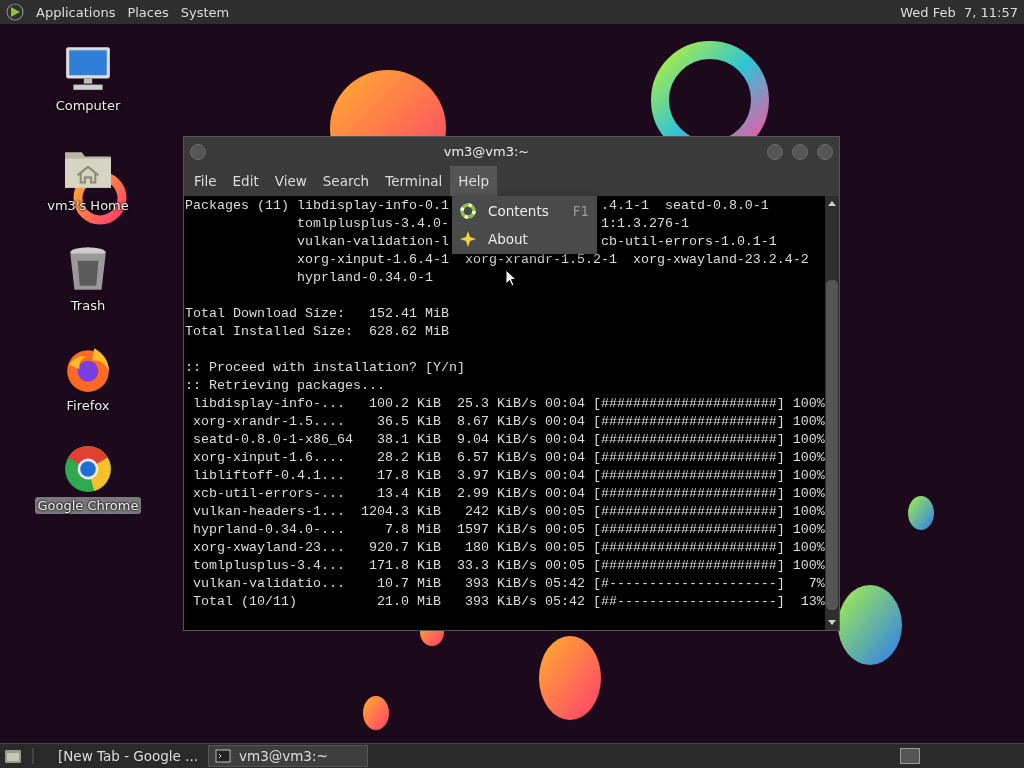 The height and width of the screenshot is (768, 1024). What do you see at coordinates (508, 439) in the screenshot?
I see `terminal-line: seatd-0.8.0-1-x86_64 38.1 KiB 9.04 KiB/s 00:04 [######################] 100%` at bounding box center [508, 439].